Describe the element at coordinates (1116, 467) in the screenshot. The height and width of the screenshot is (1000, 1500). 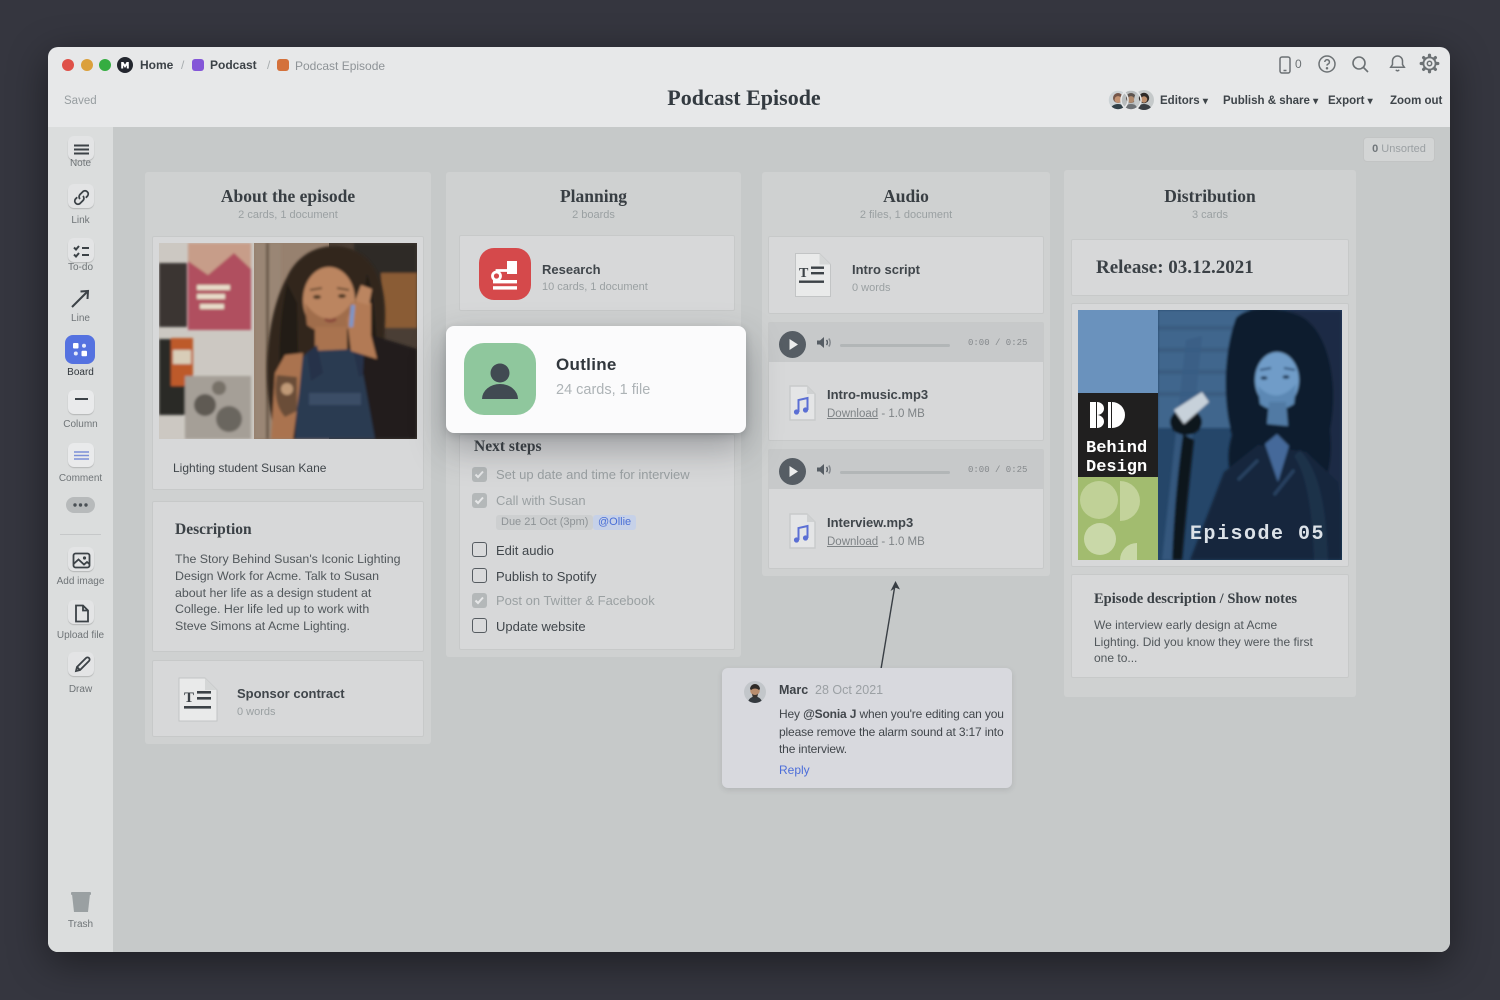
I see `svg-text: Design` at that location.